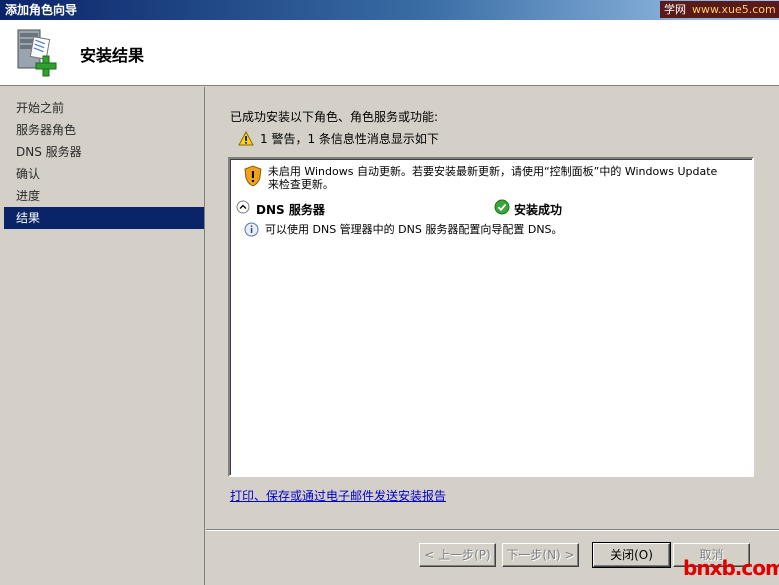 The height and width of the screenshot is (585, 779). What do you see at coordinates (675, 9) in the screenshot?
I see `watermark-label: 学网` at bounding box center [675, 9].